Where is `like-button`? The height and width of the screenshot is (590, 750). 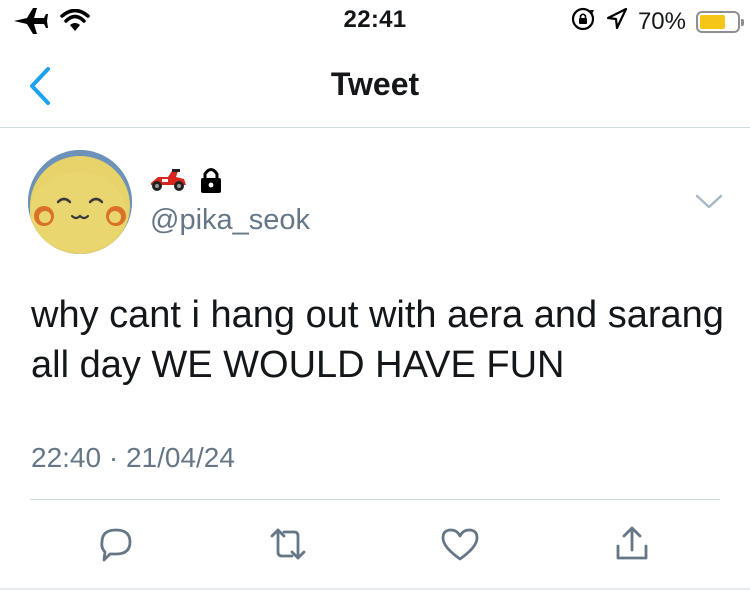 like-button is located at coordinates (460, 544).